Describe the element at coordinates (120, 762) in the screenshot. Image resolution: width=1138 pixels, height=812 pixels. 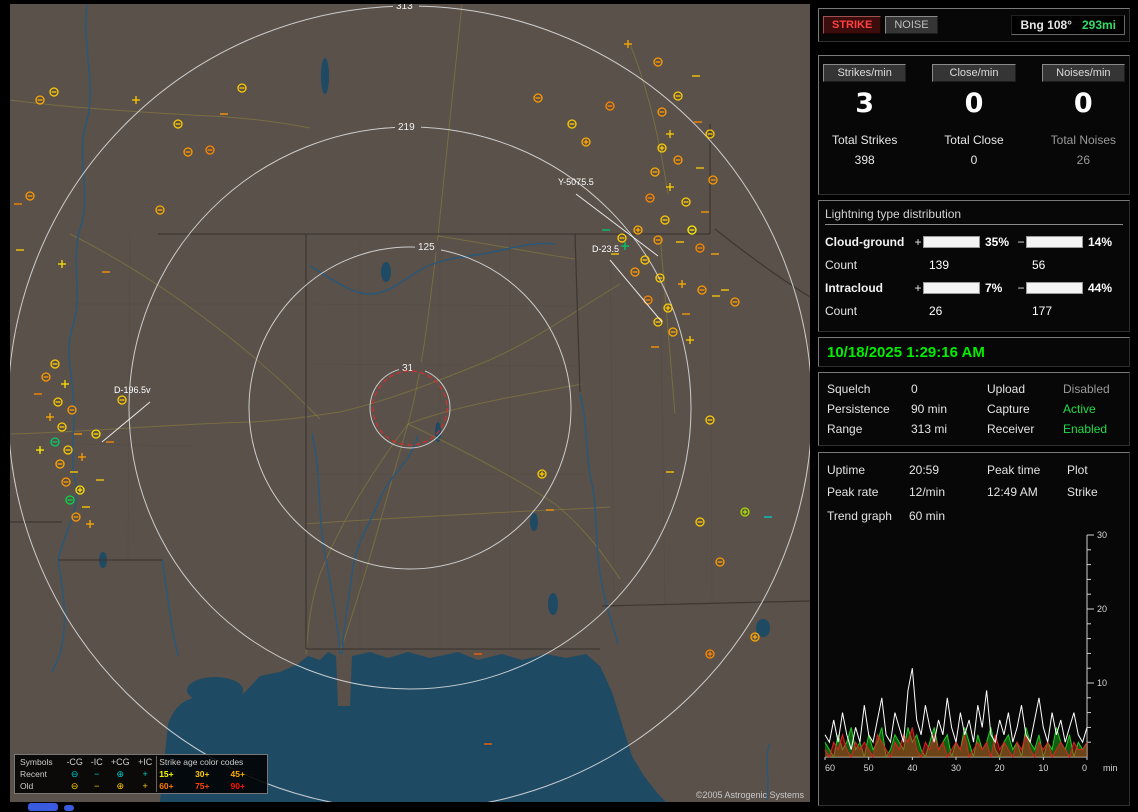
I see `legend-header-pcg: +CG` at that location.